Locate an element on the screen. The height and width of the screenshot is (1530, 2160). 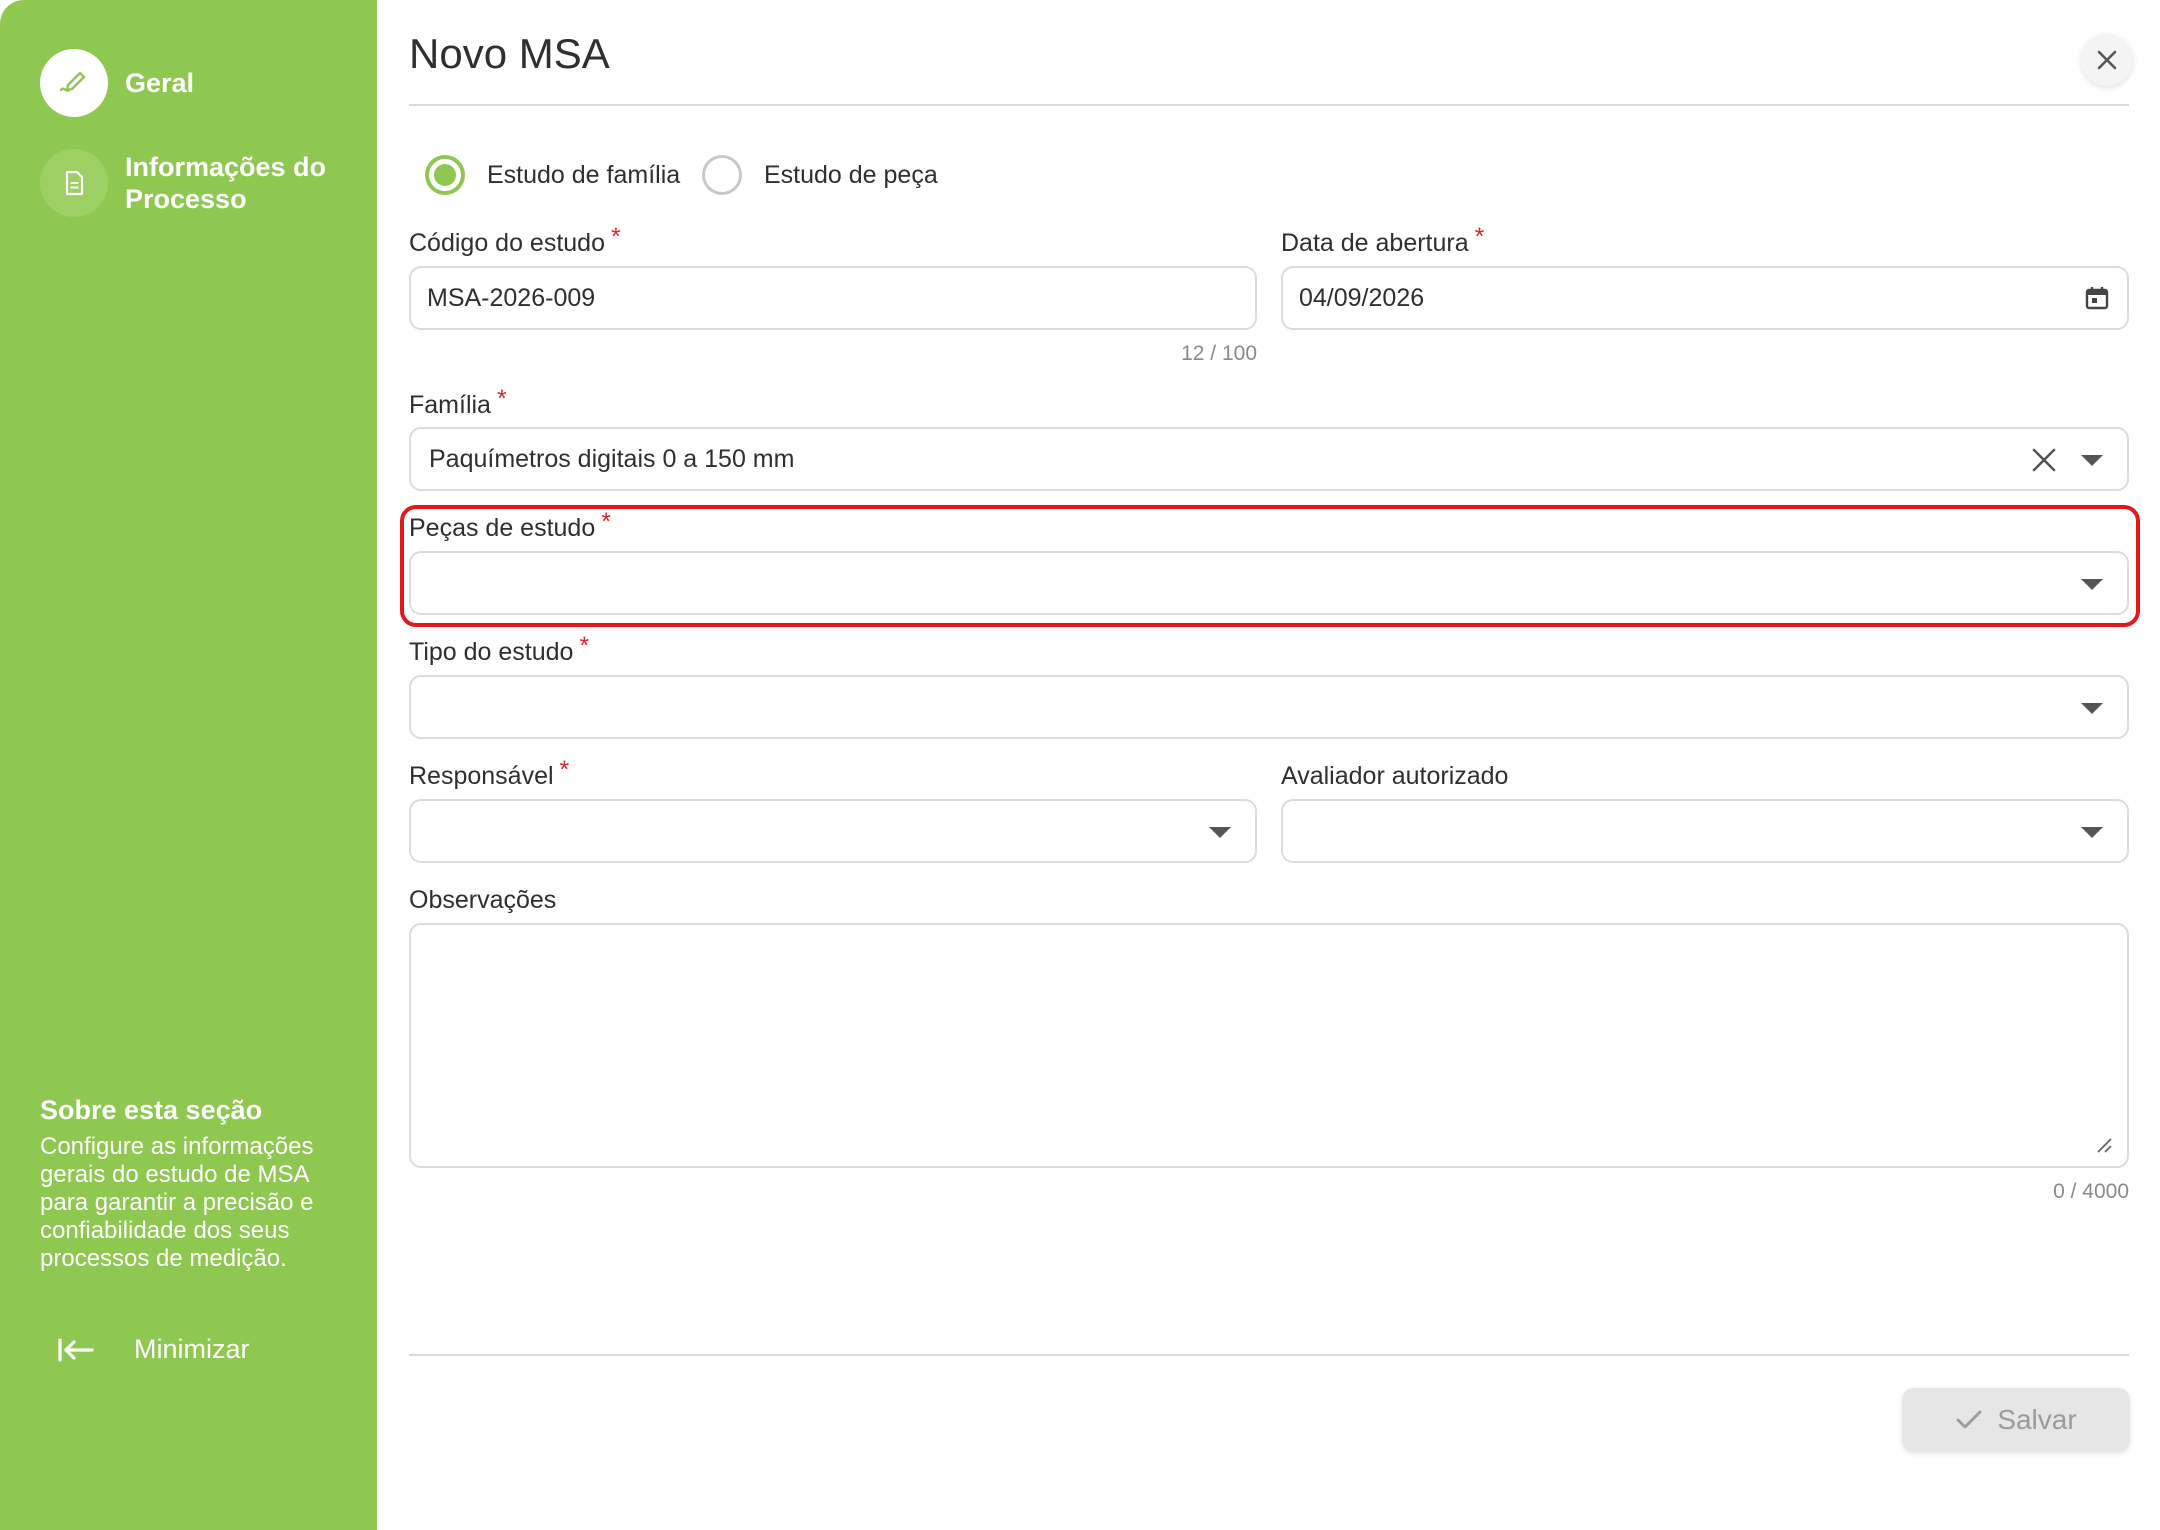
observacoes-textarea is located at coordinates (1269, 1045).